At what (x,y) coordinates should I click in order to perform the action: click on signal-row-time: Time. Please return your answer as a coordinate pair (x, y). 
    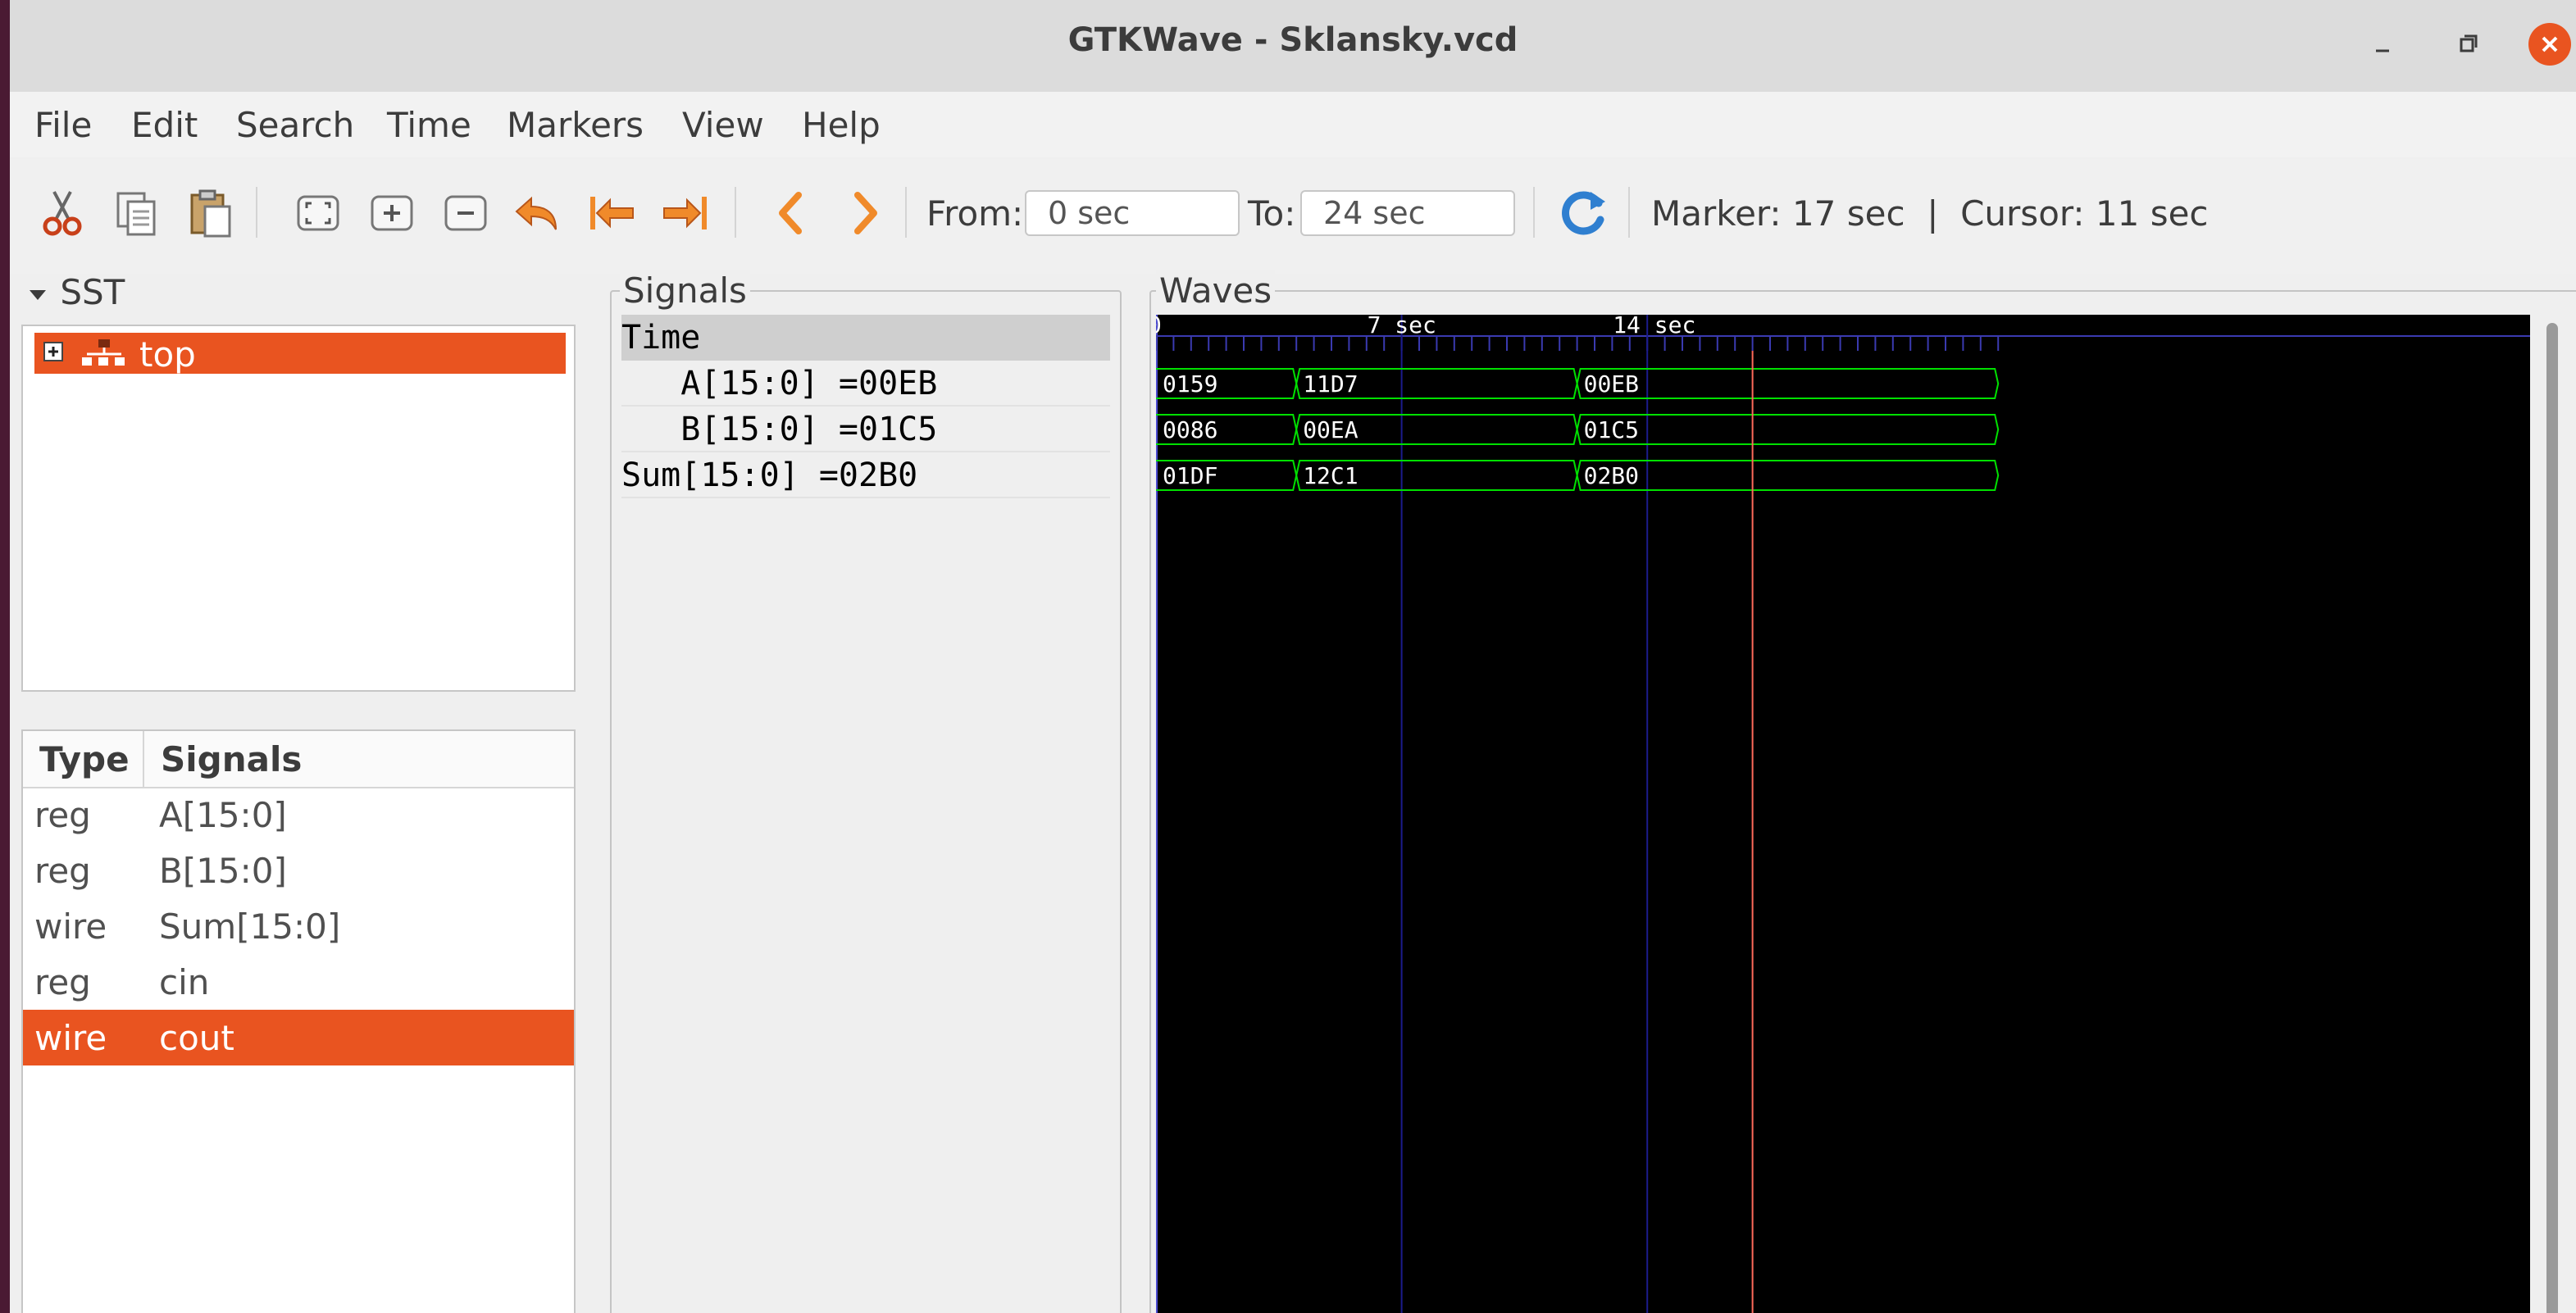
    Looking at the image, I should click on (865, 338).